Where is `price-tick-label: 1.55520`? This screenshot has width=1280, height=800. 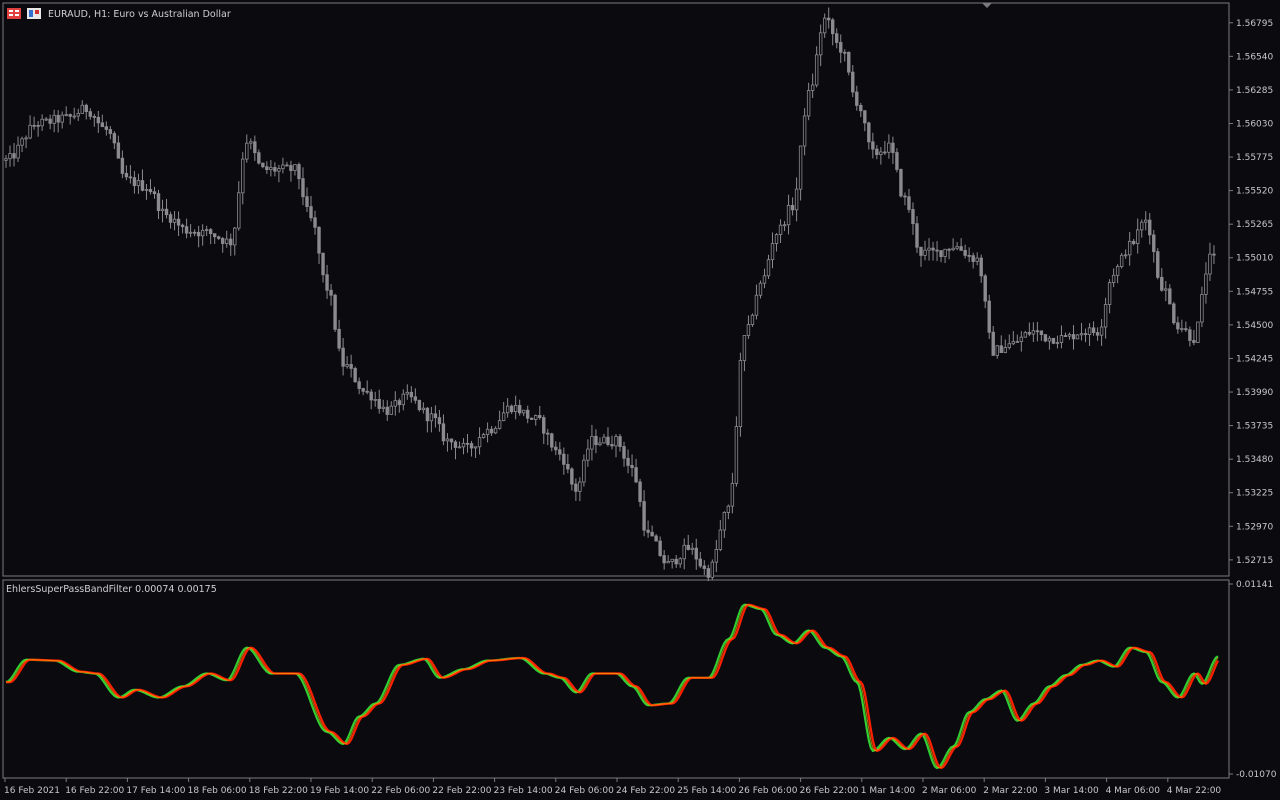
price-tick-label: 1.55520 is located at coordinates (1254, 192).